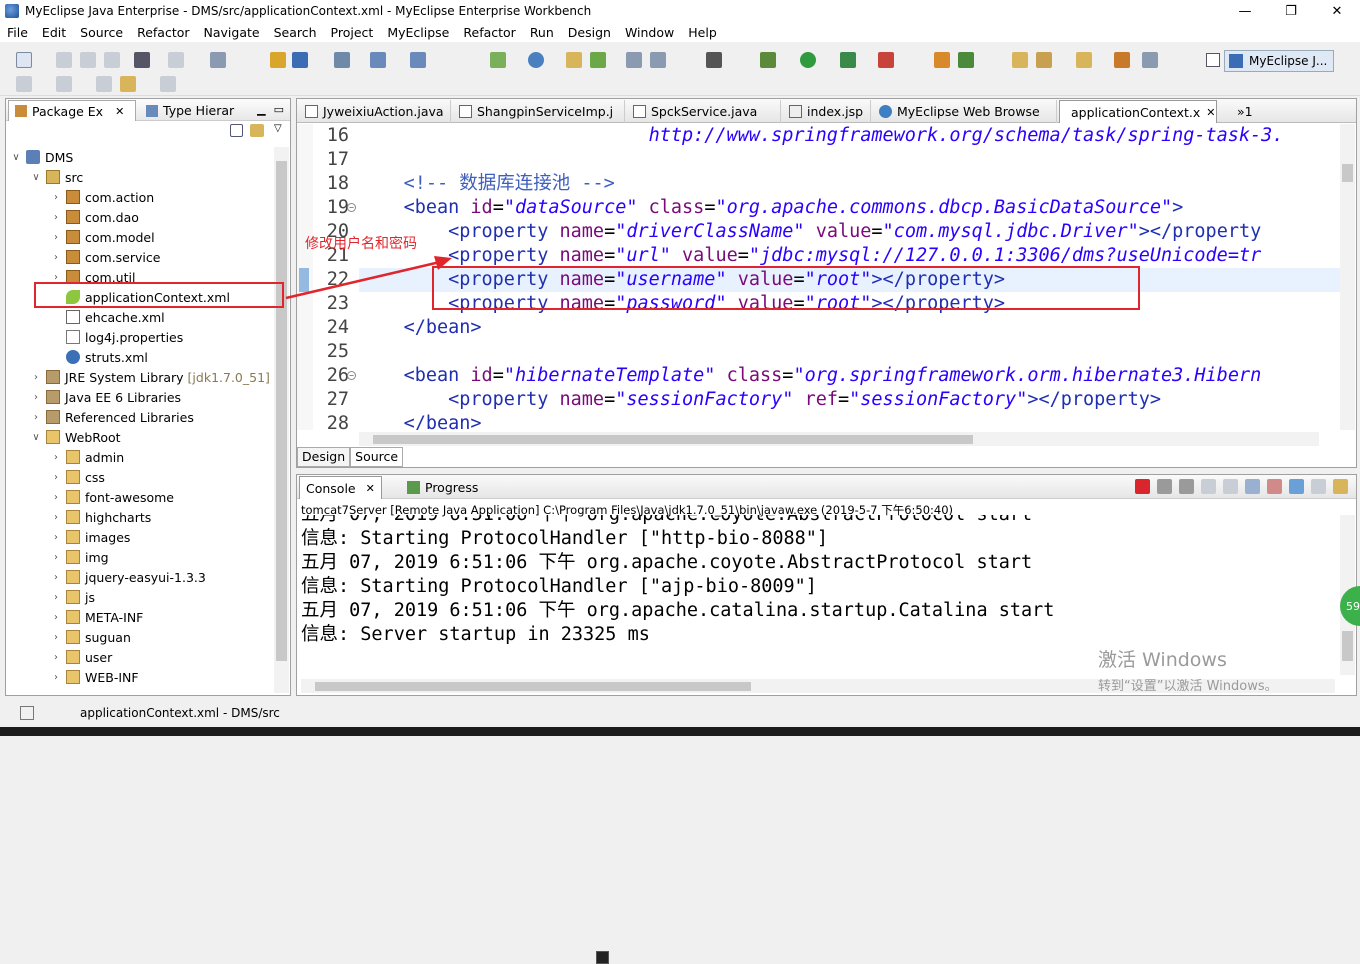 This screenshot has height=964, width=1360. Describe the element at coordinates (64, 60) in the screenshot. I see `save-icon` at that location.